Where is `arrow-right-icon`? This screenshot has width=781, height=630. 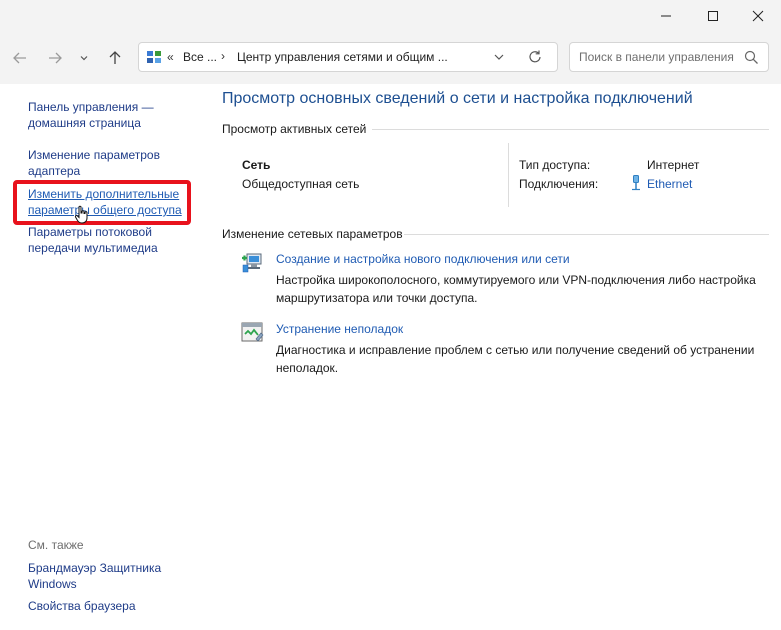
arrow-right-icon is located at coordinates (55, 58).